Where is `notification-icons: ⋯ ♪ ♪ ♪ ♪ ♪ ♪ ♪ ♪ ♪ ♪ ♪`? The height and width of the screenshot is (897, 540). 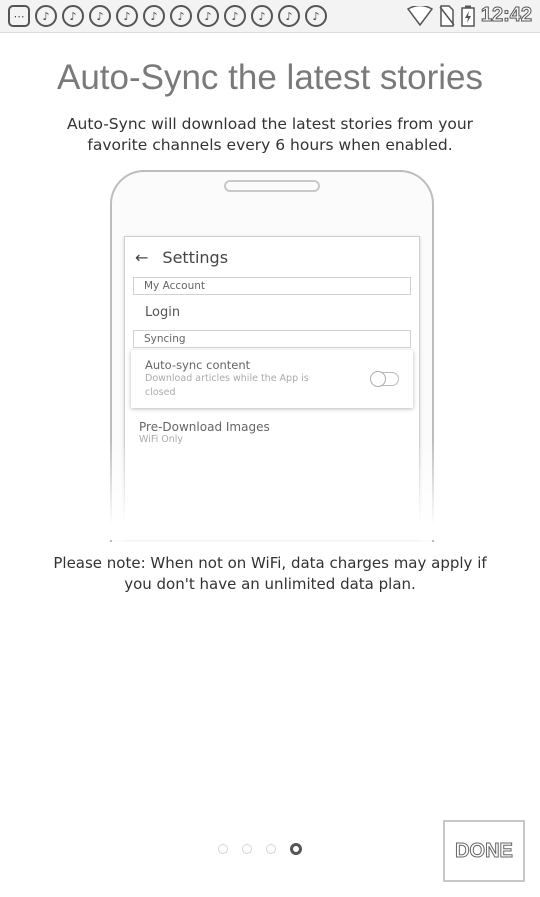
notification-icons: ⋯ ♪ ♪ ♪ ♪ ♪ ♪ ♪ ♪ ♪ ♪ ♪ is located at coordinates (167, 16).